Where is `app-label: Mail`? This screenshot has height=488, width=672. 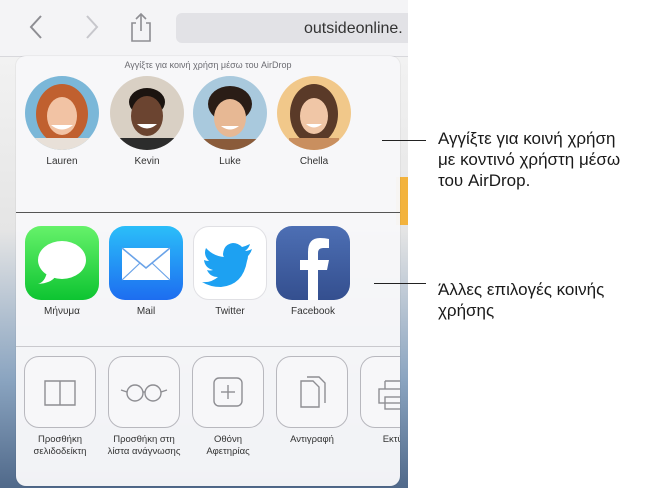 app-label: Mail is located at coordinates (146, 311).